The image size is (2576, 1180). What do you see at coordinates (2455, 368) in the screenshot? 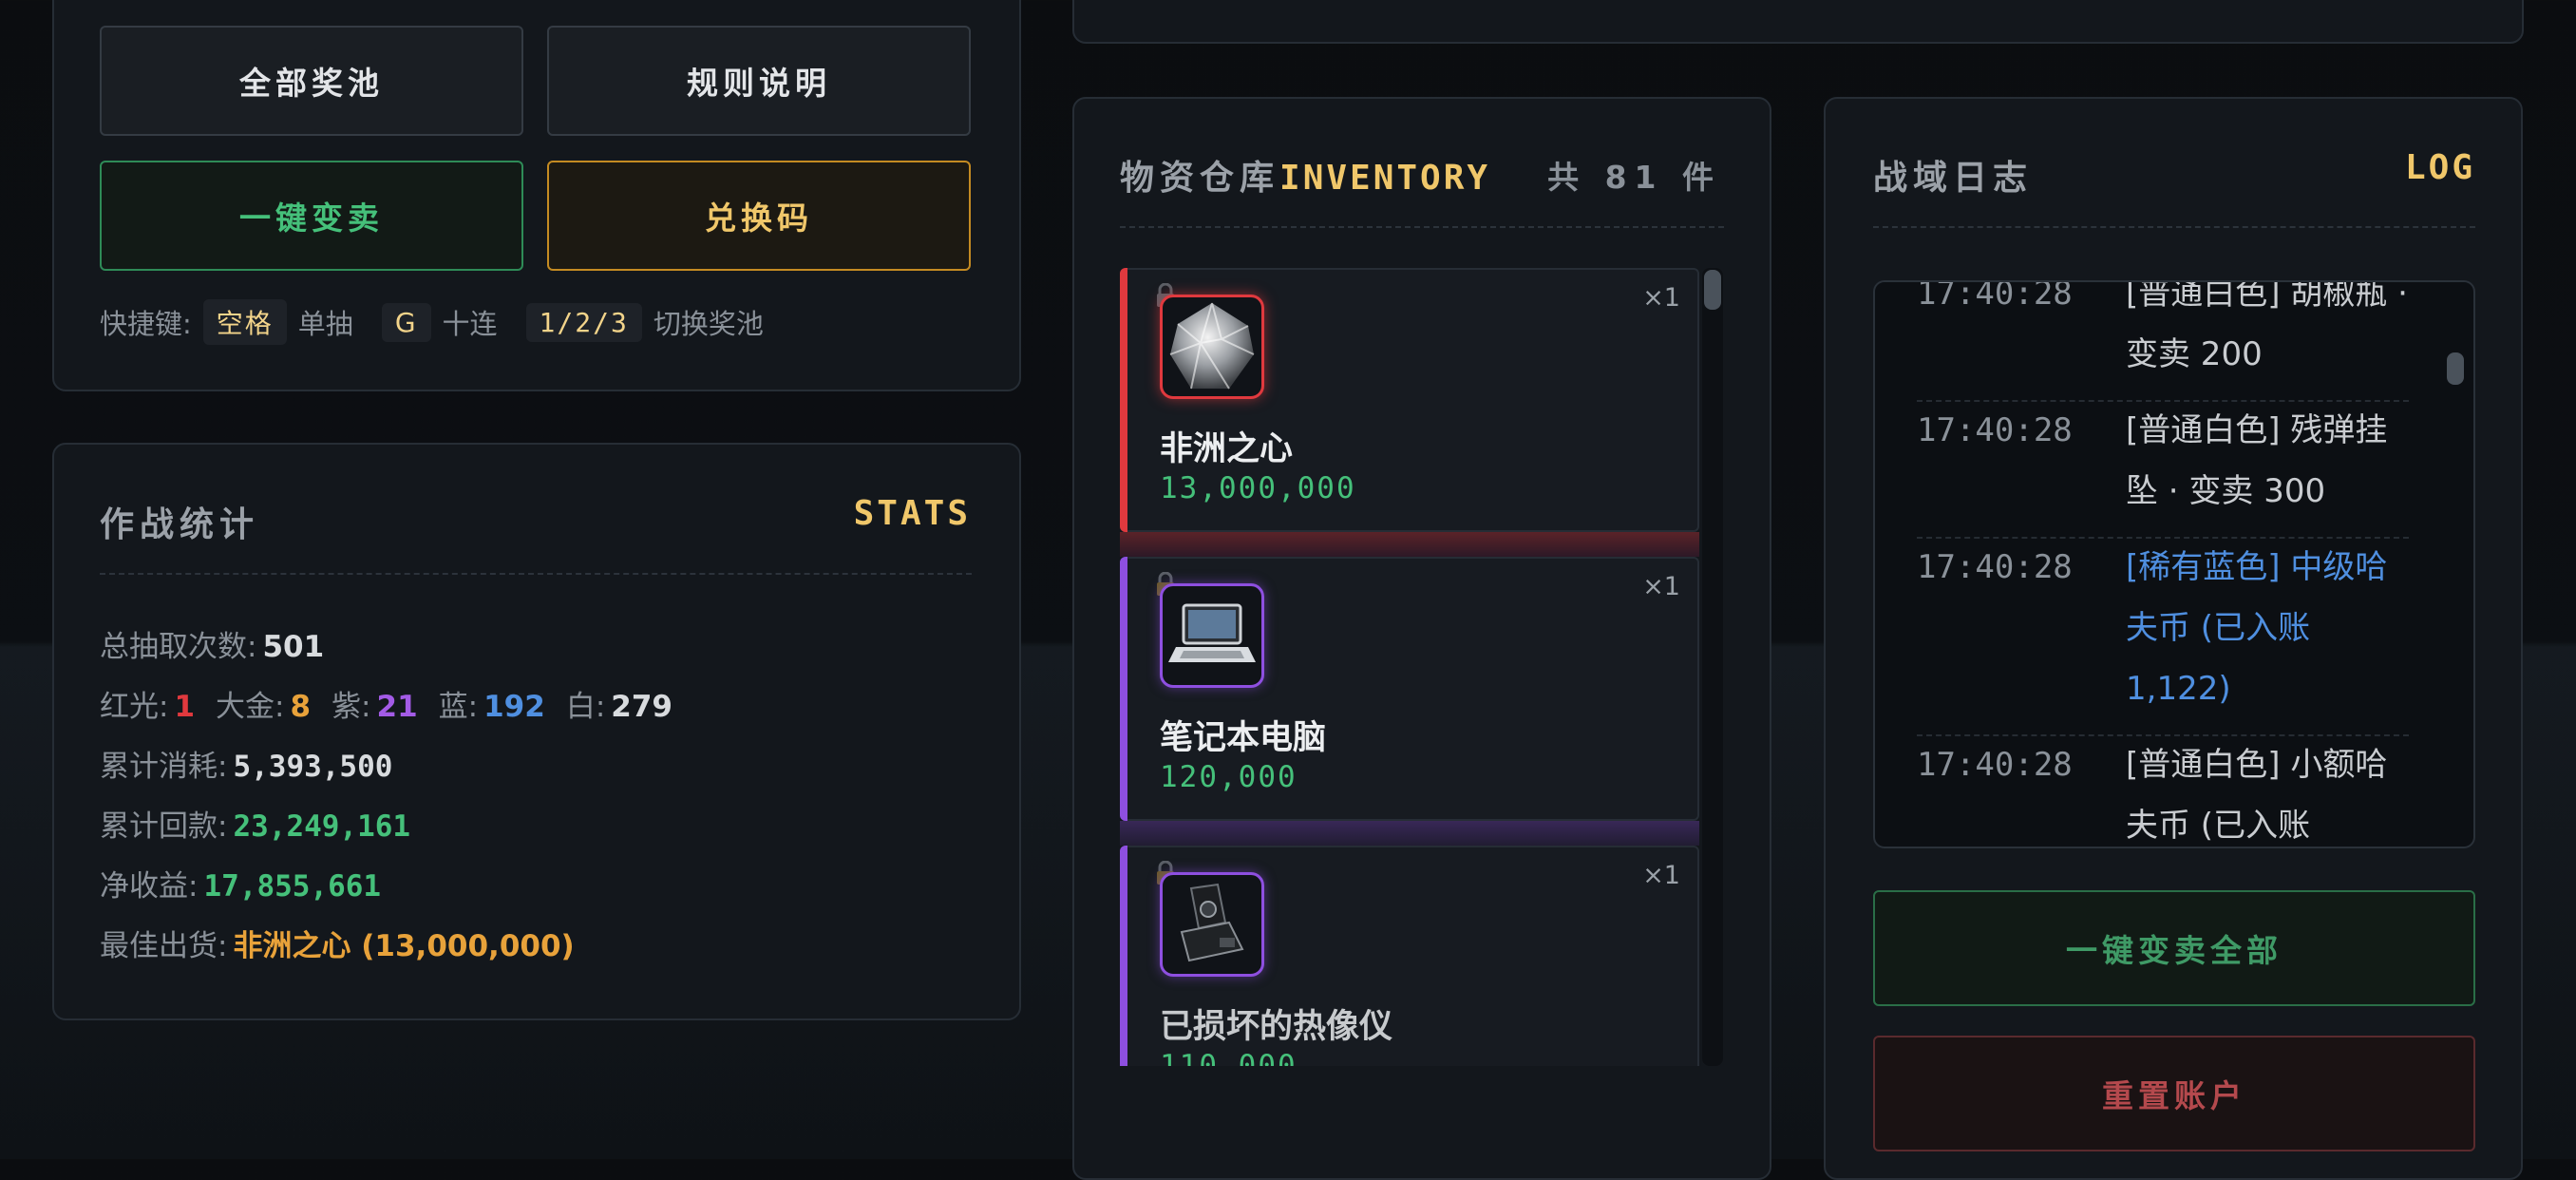
I see `log-scroll-thumb` at bounding box center [2455, 368].